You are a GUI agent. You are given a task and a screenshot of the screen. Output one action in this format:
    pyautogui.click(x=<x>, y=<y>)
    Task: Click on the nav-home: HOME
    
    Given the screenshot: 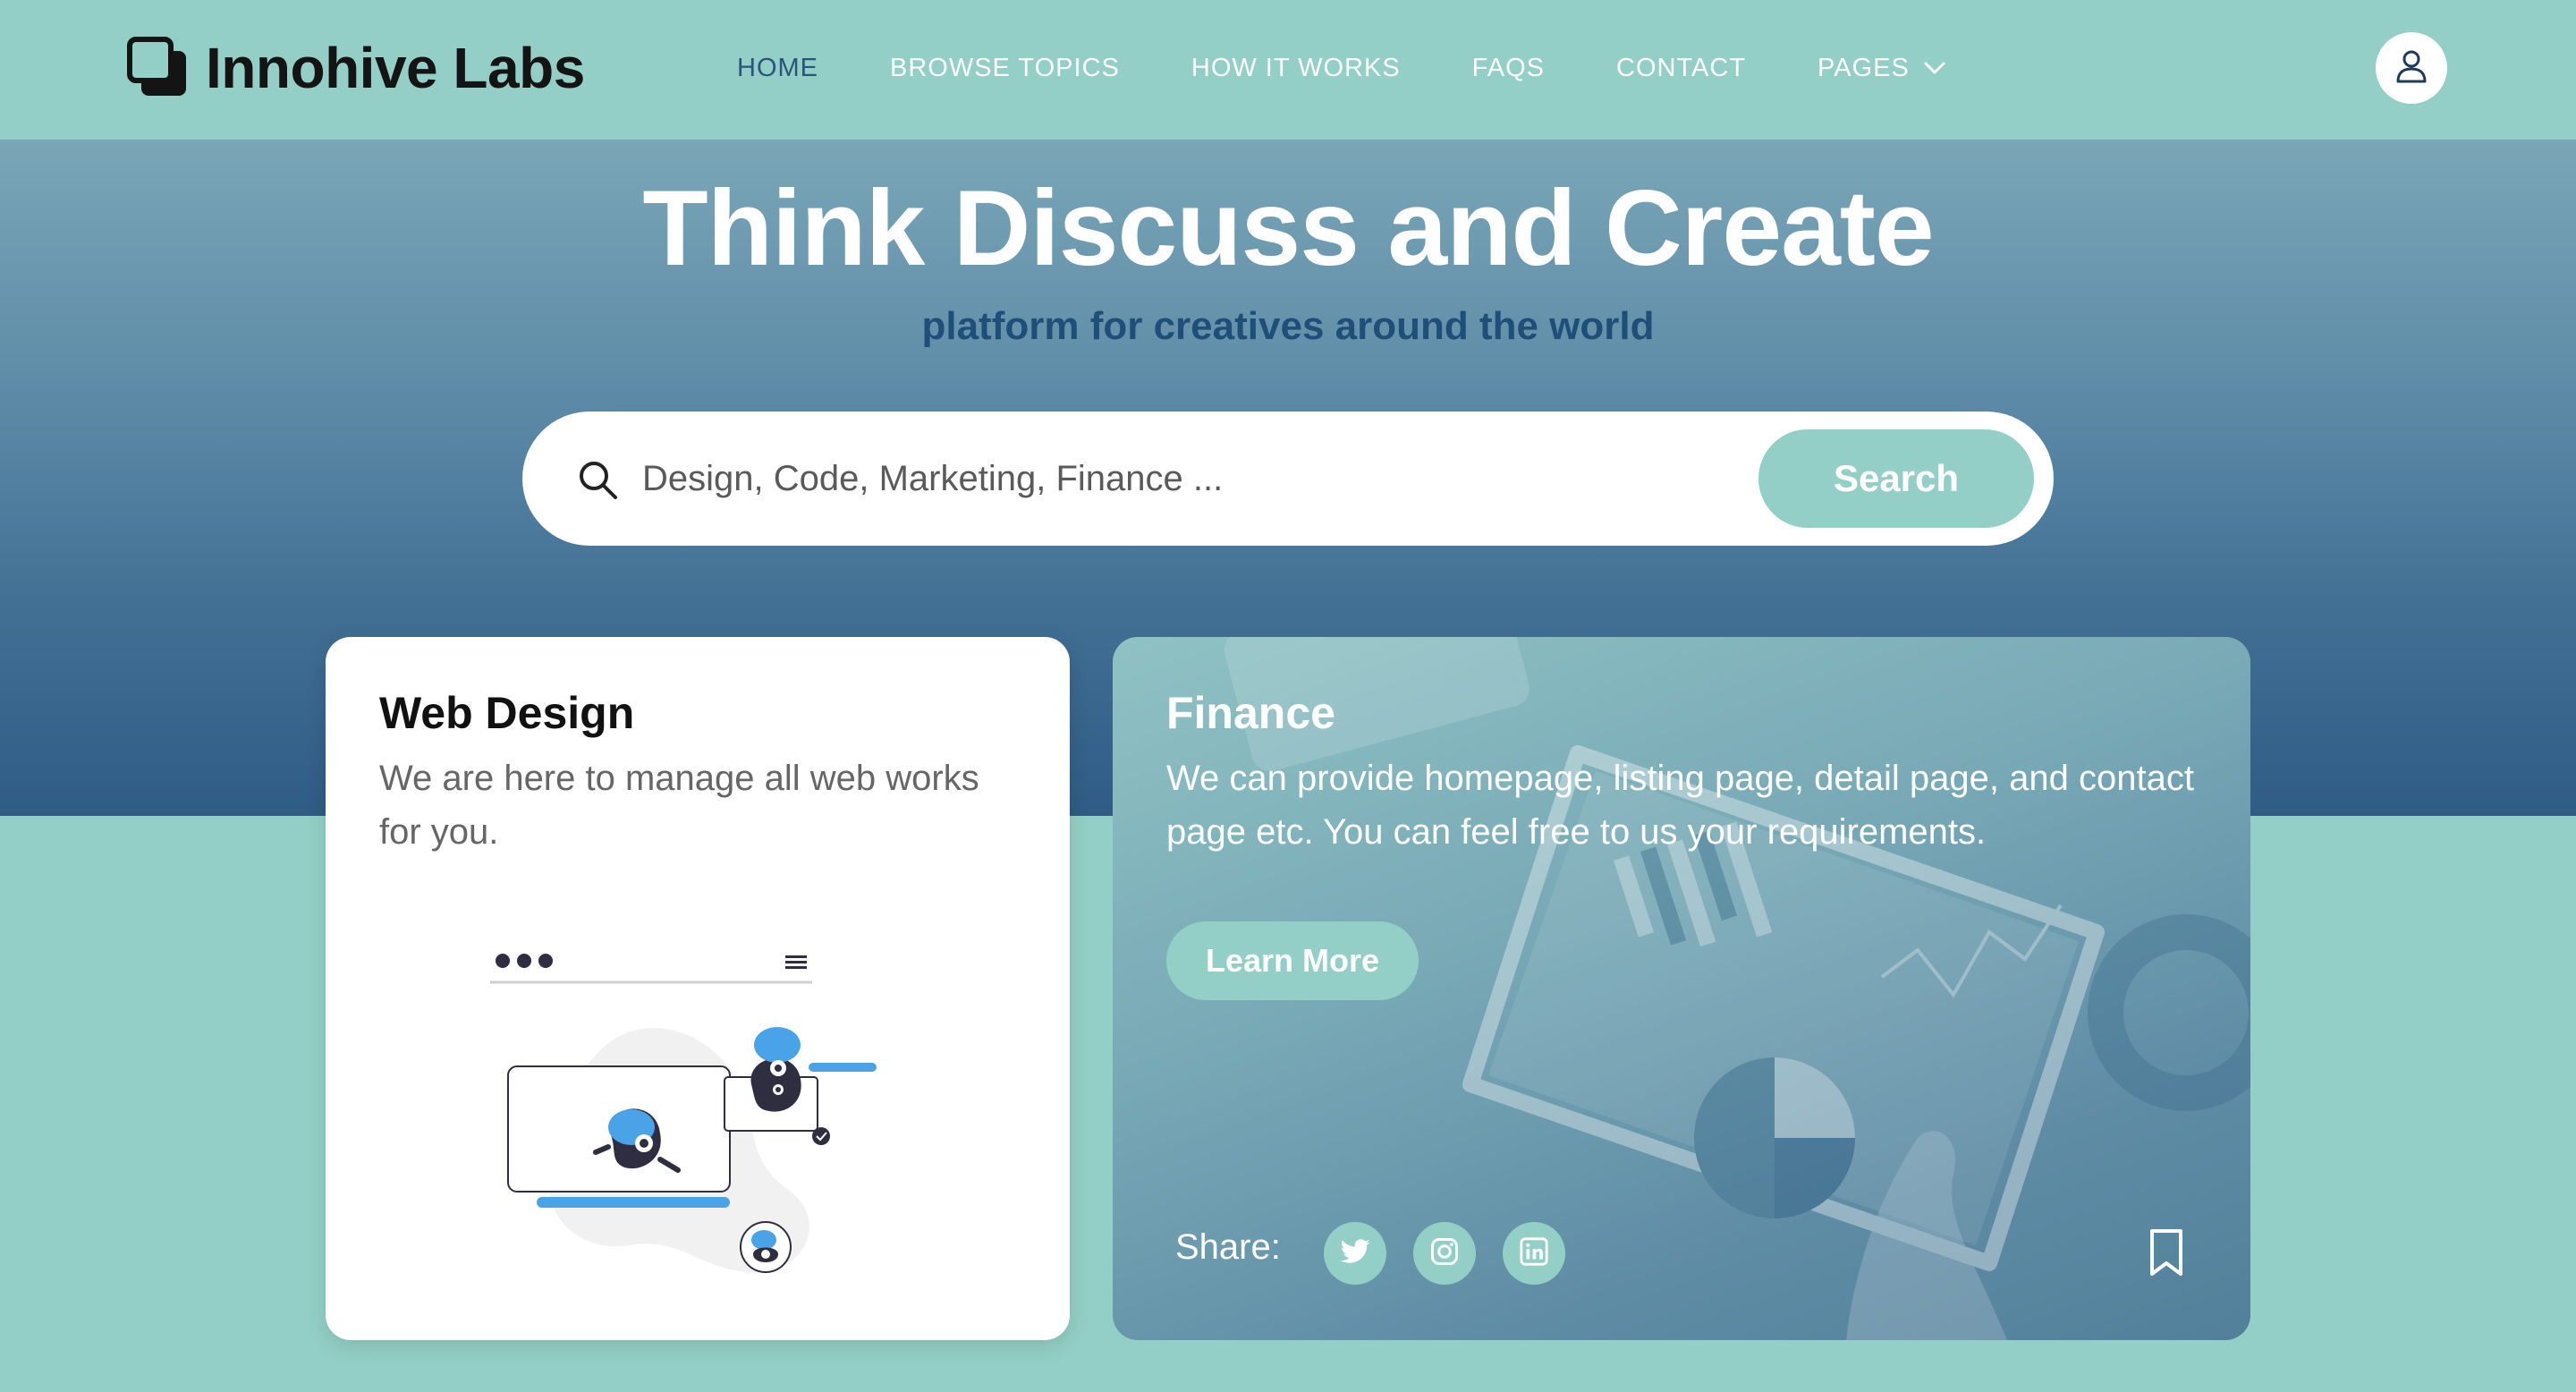 What is the action you would take?
    pyautogui.click(x=777, y=68)
    